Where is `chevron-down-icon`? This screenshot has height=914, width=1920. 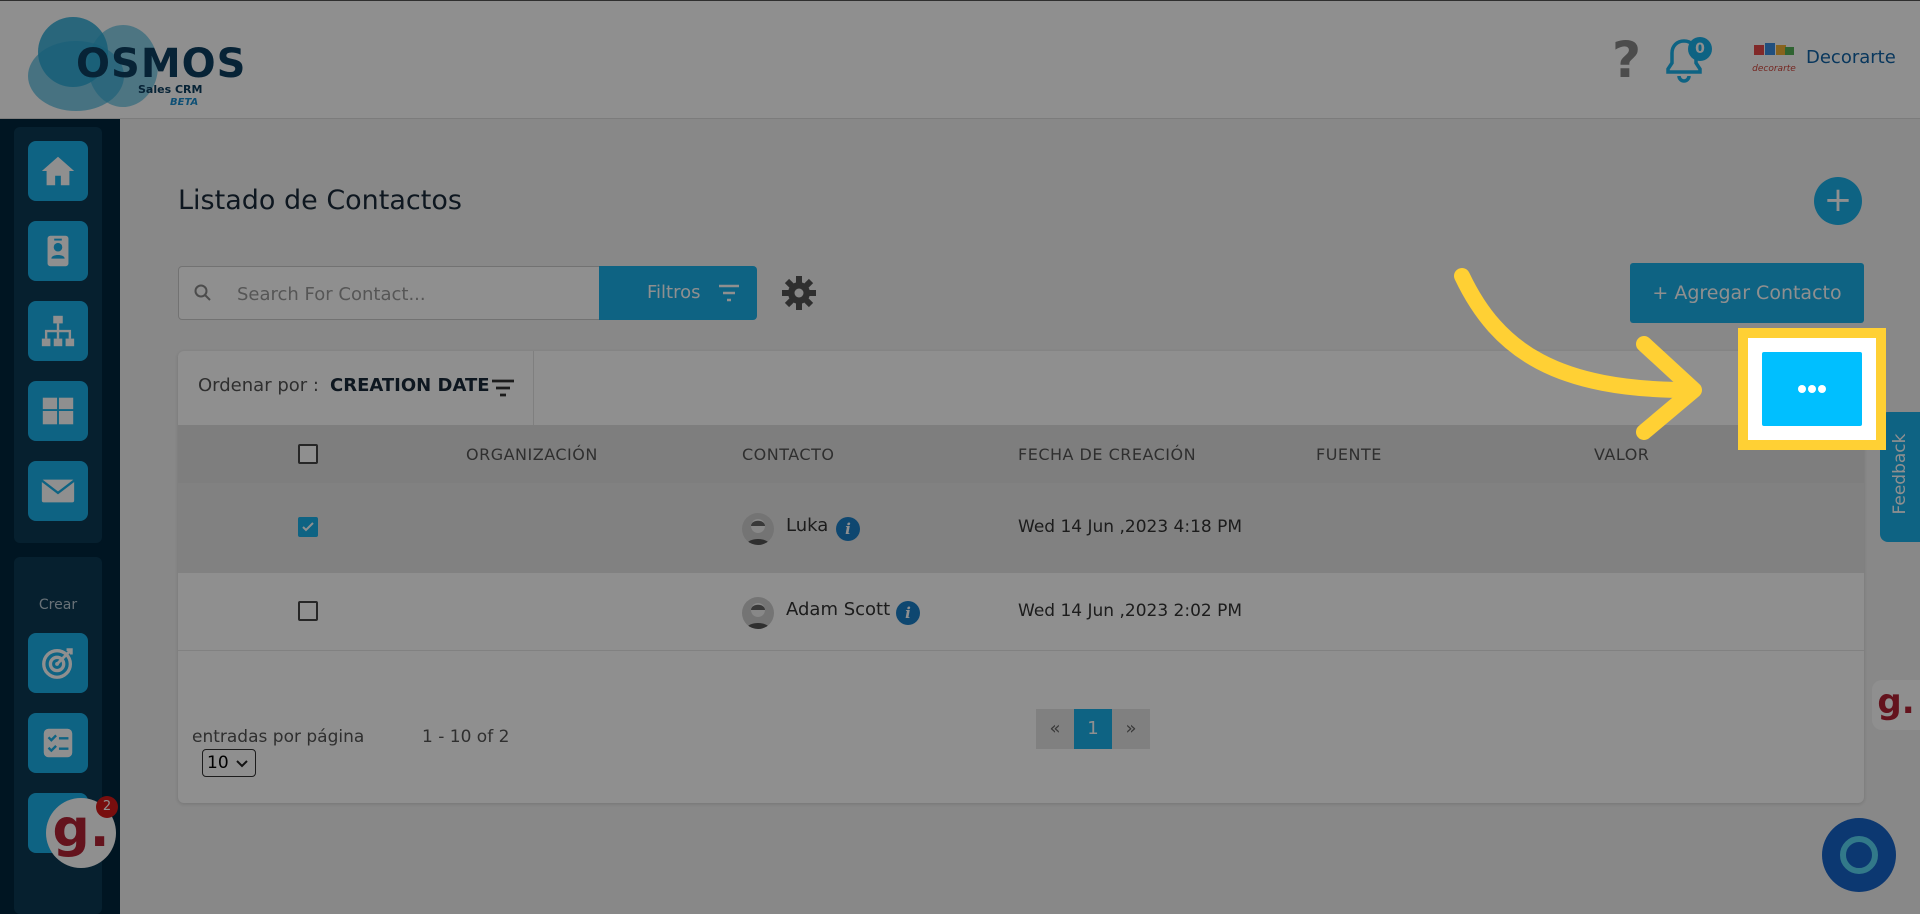
chevron-down-icon is located at coordinates (242, 764).